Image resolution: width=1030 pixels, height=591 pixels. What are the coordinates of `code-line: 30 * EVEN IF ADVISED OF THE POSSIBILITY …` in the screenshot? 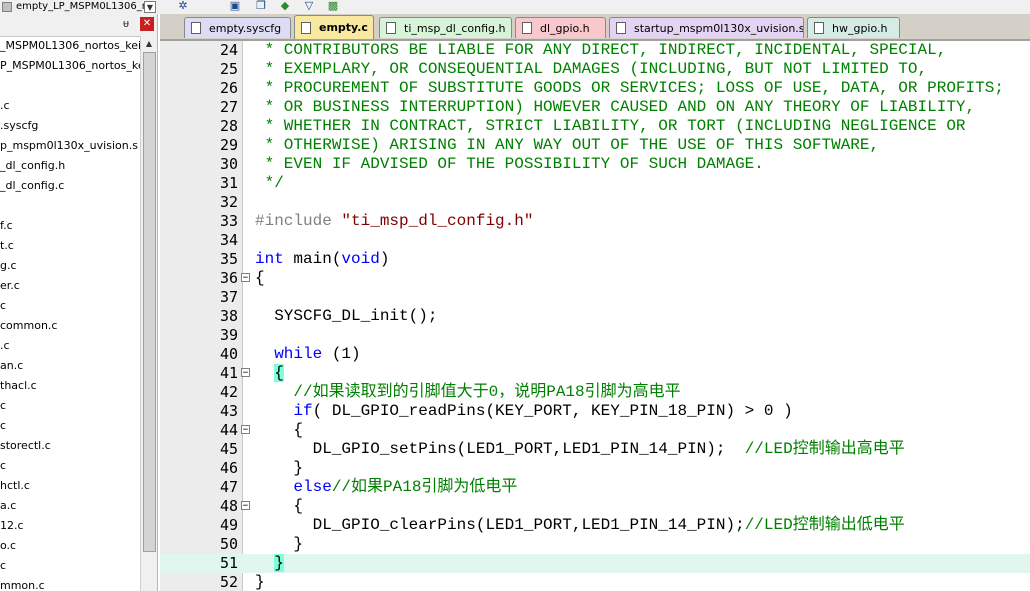 It's located at (595, 164).